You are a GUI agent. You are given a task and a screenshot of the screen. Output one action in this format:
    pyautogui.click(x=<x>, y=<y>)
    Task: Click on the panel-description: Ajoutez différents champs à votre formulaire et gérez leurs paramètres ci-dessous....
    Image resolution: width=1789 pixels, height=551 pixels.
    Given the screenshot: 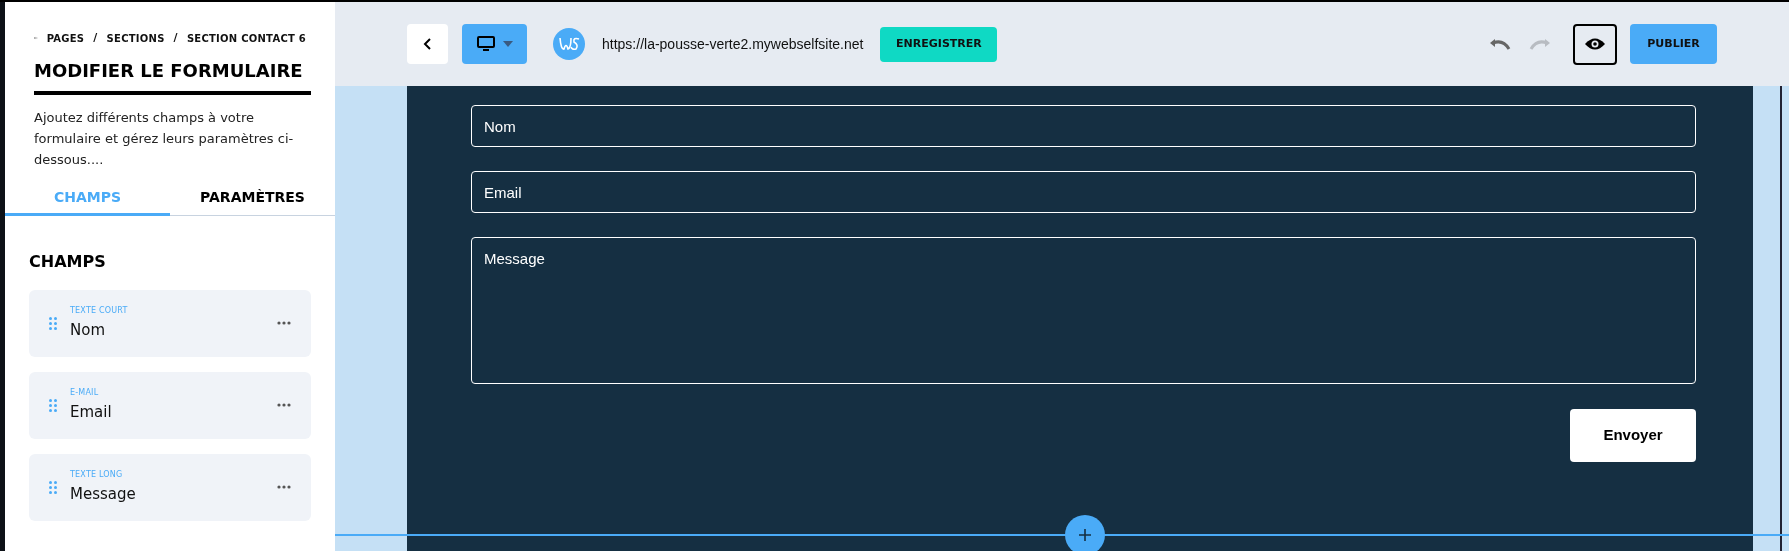 What is the action you would take?
    pyautogui.click(x=164, y=138)
    